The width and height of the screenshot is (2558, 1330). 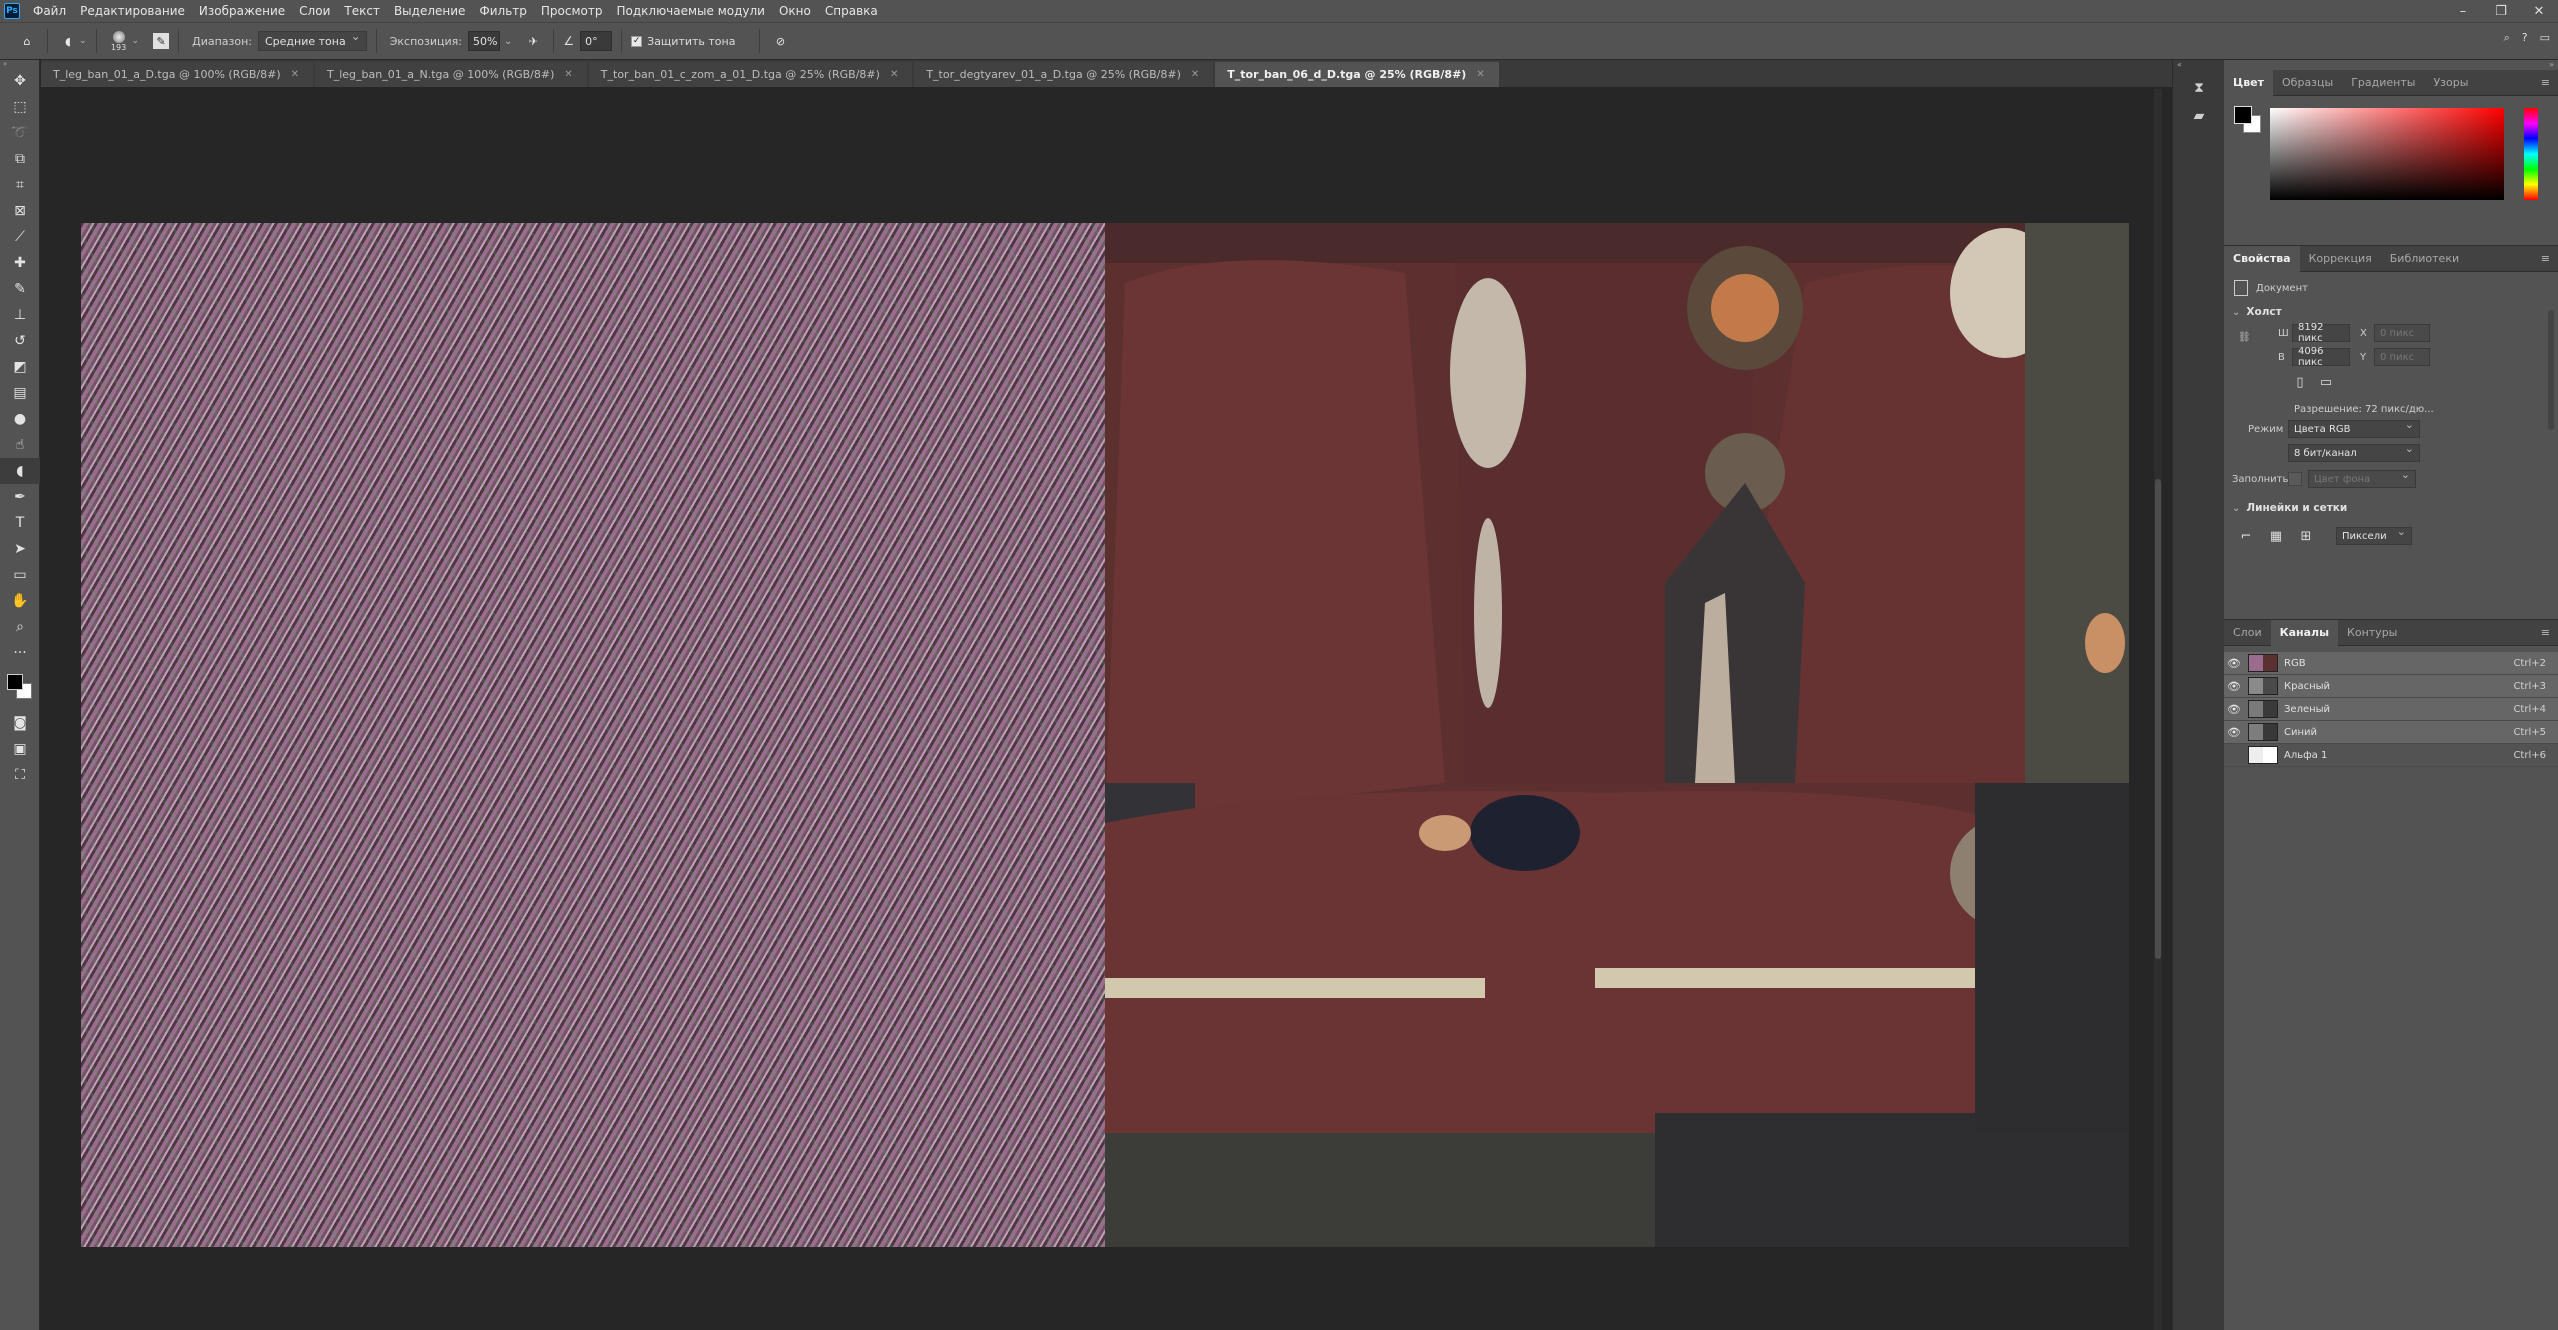 I want to click on more-tools-icon: ···, so click(x=20, y=653).